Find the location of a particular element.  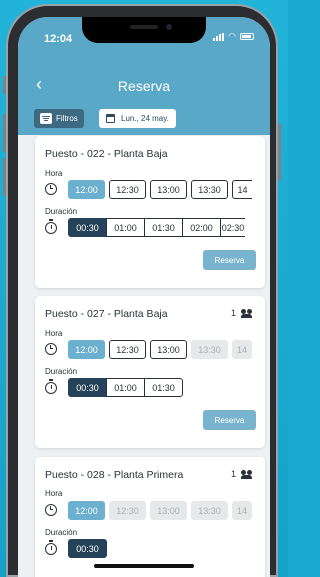

desk-title: Puesto - 028 - Planta Primera is located at coordinates (114, 475).